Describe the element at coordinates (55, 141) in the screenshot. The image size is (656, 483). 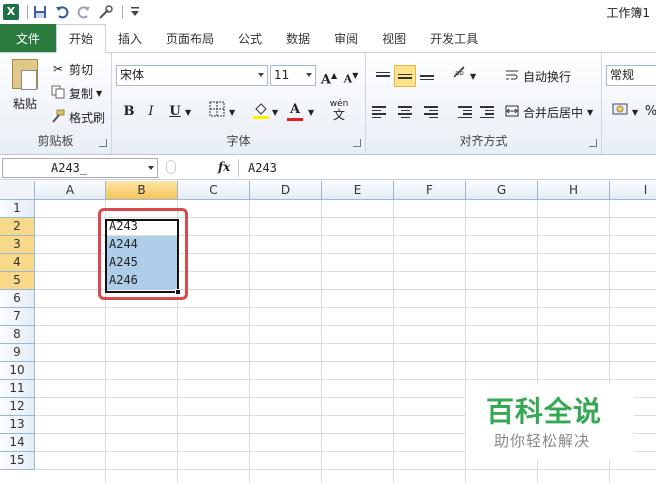
I see `clipboard-group-label: 剪贴板` at that location.